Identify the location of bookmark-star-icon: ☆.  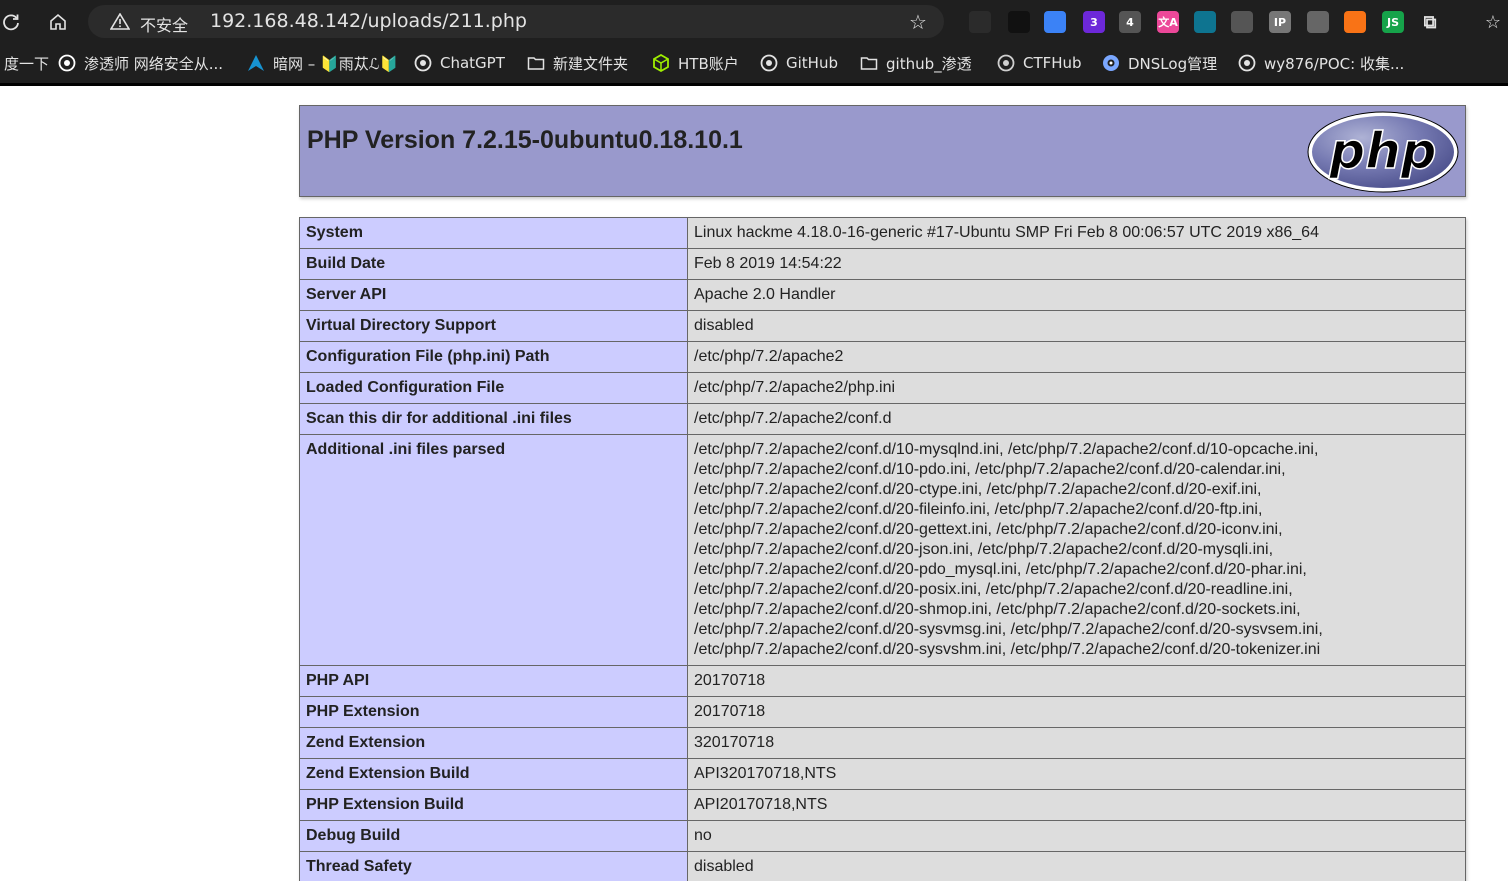
(918, 22).